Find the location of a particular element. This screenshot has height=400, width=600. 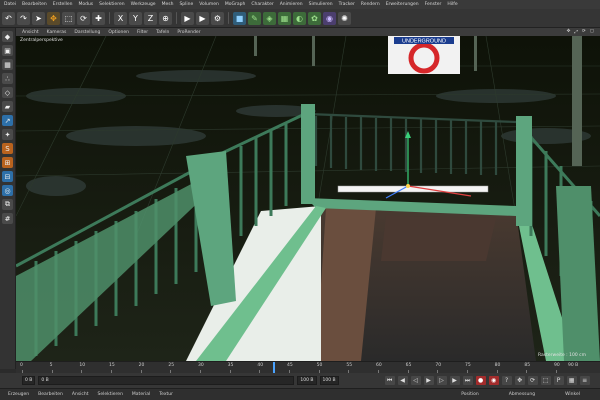

environment-icon: ✿ is located at coordinates (314, 18).